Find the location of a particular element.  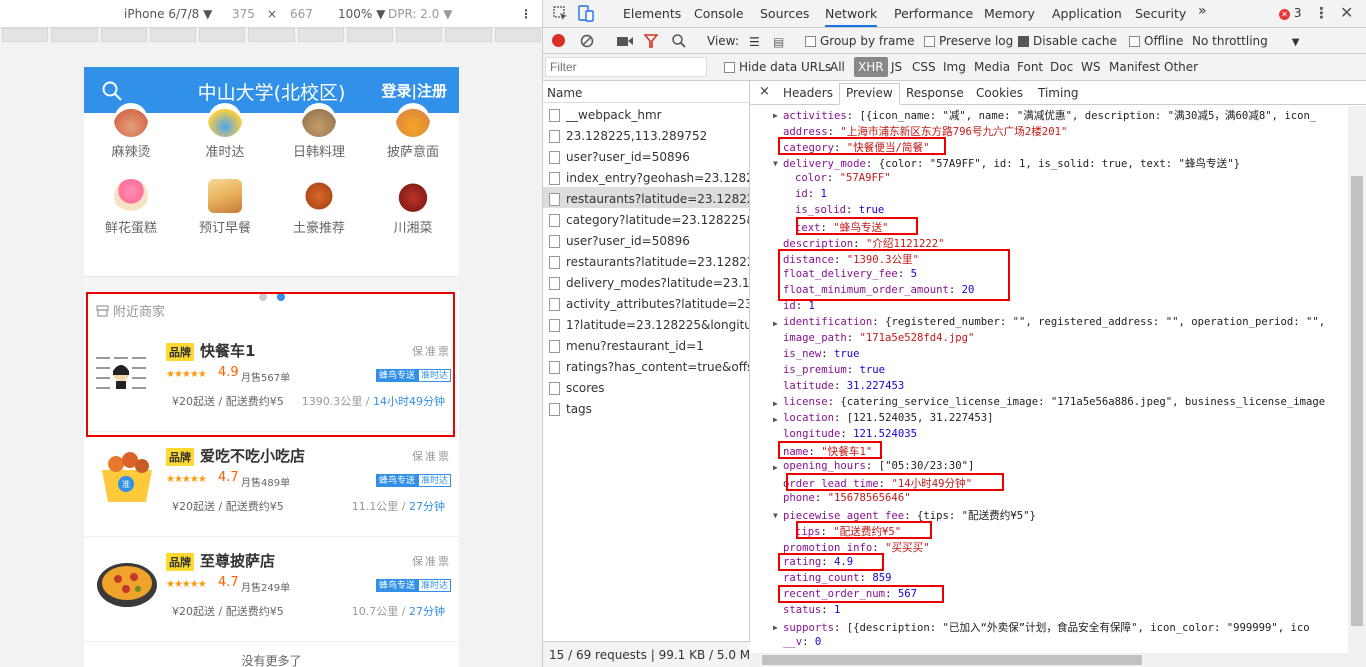

request-row: __webpack_hmr is located at coordinates (646, 113).